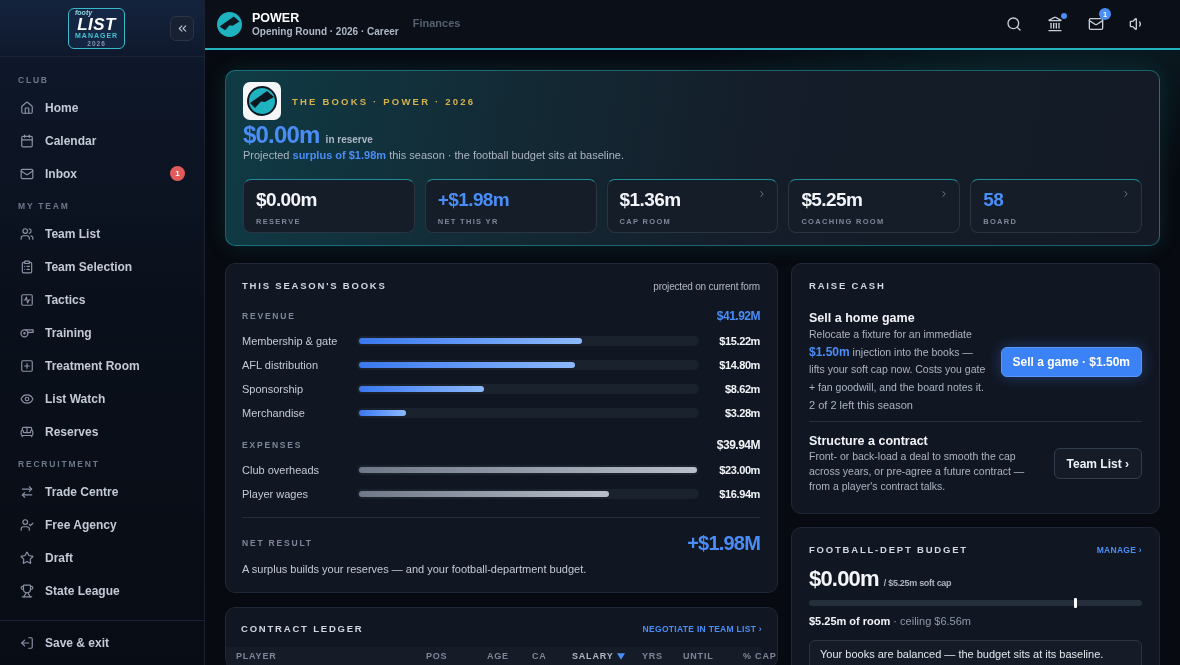  I want to click on search-icon, so click(1014, 24).